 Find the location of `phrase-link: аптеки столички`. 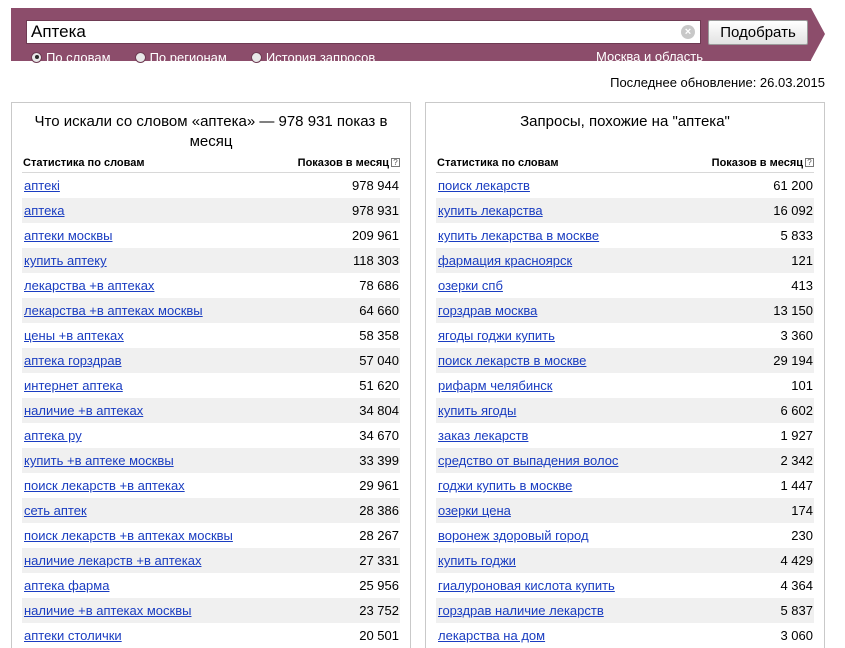

phrase-link: аптеки столички is located at coordinates (73, 635).